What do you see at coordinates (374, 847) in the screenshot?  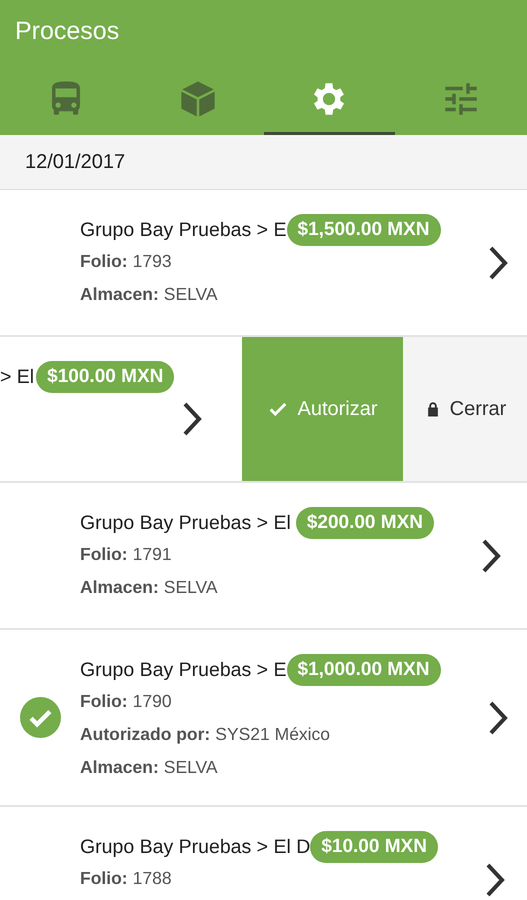 I see `amount-badge: $10.00 MXN` at bounding box center [374, 847].